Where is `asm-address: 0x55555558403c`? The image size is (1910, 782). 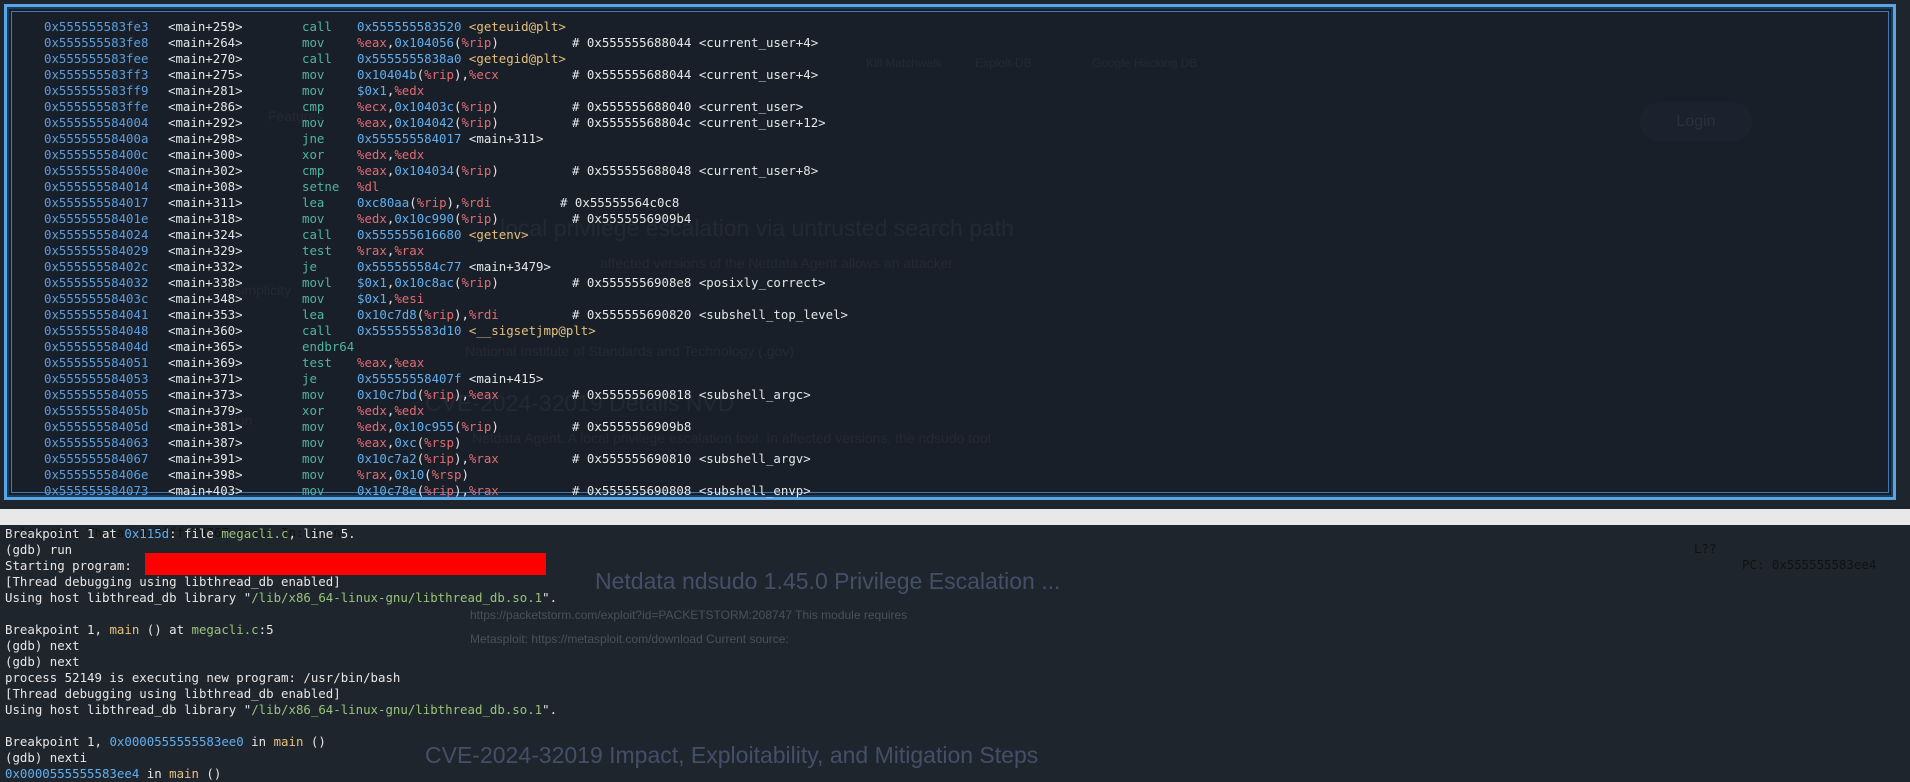
asm-address: 0x55555558403c is located at coordinates (96, 298).